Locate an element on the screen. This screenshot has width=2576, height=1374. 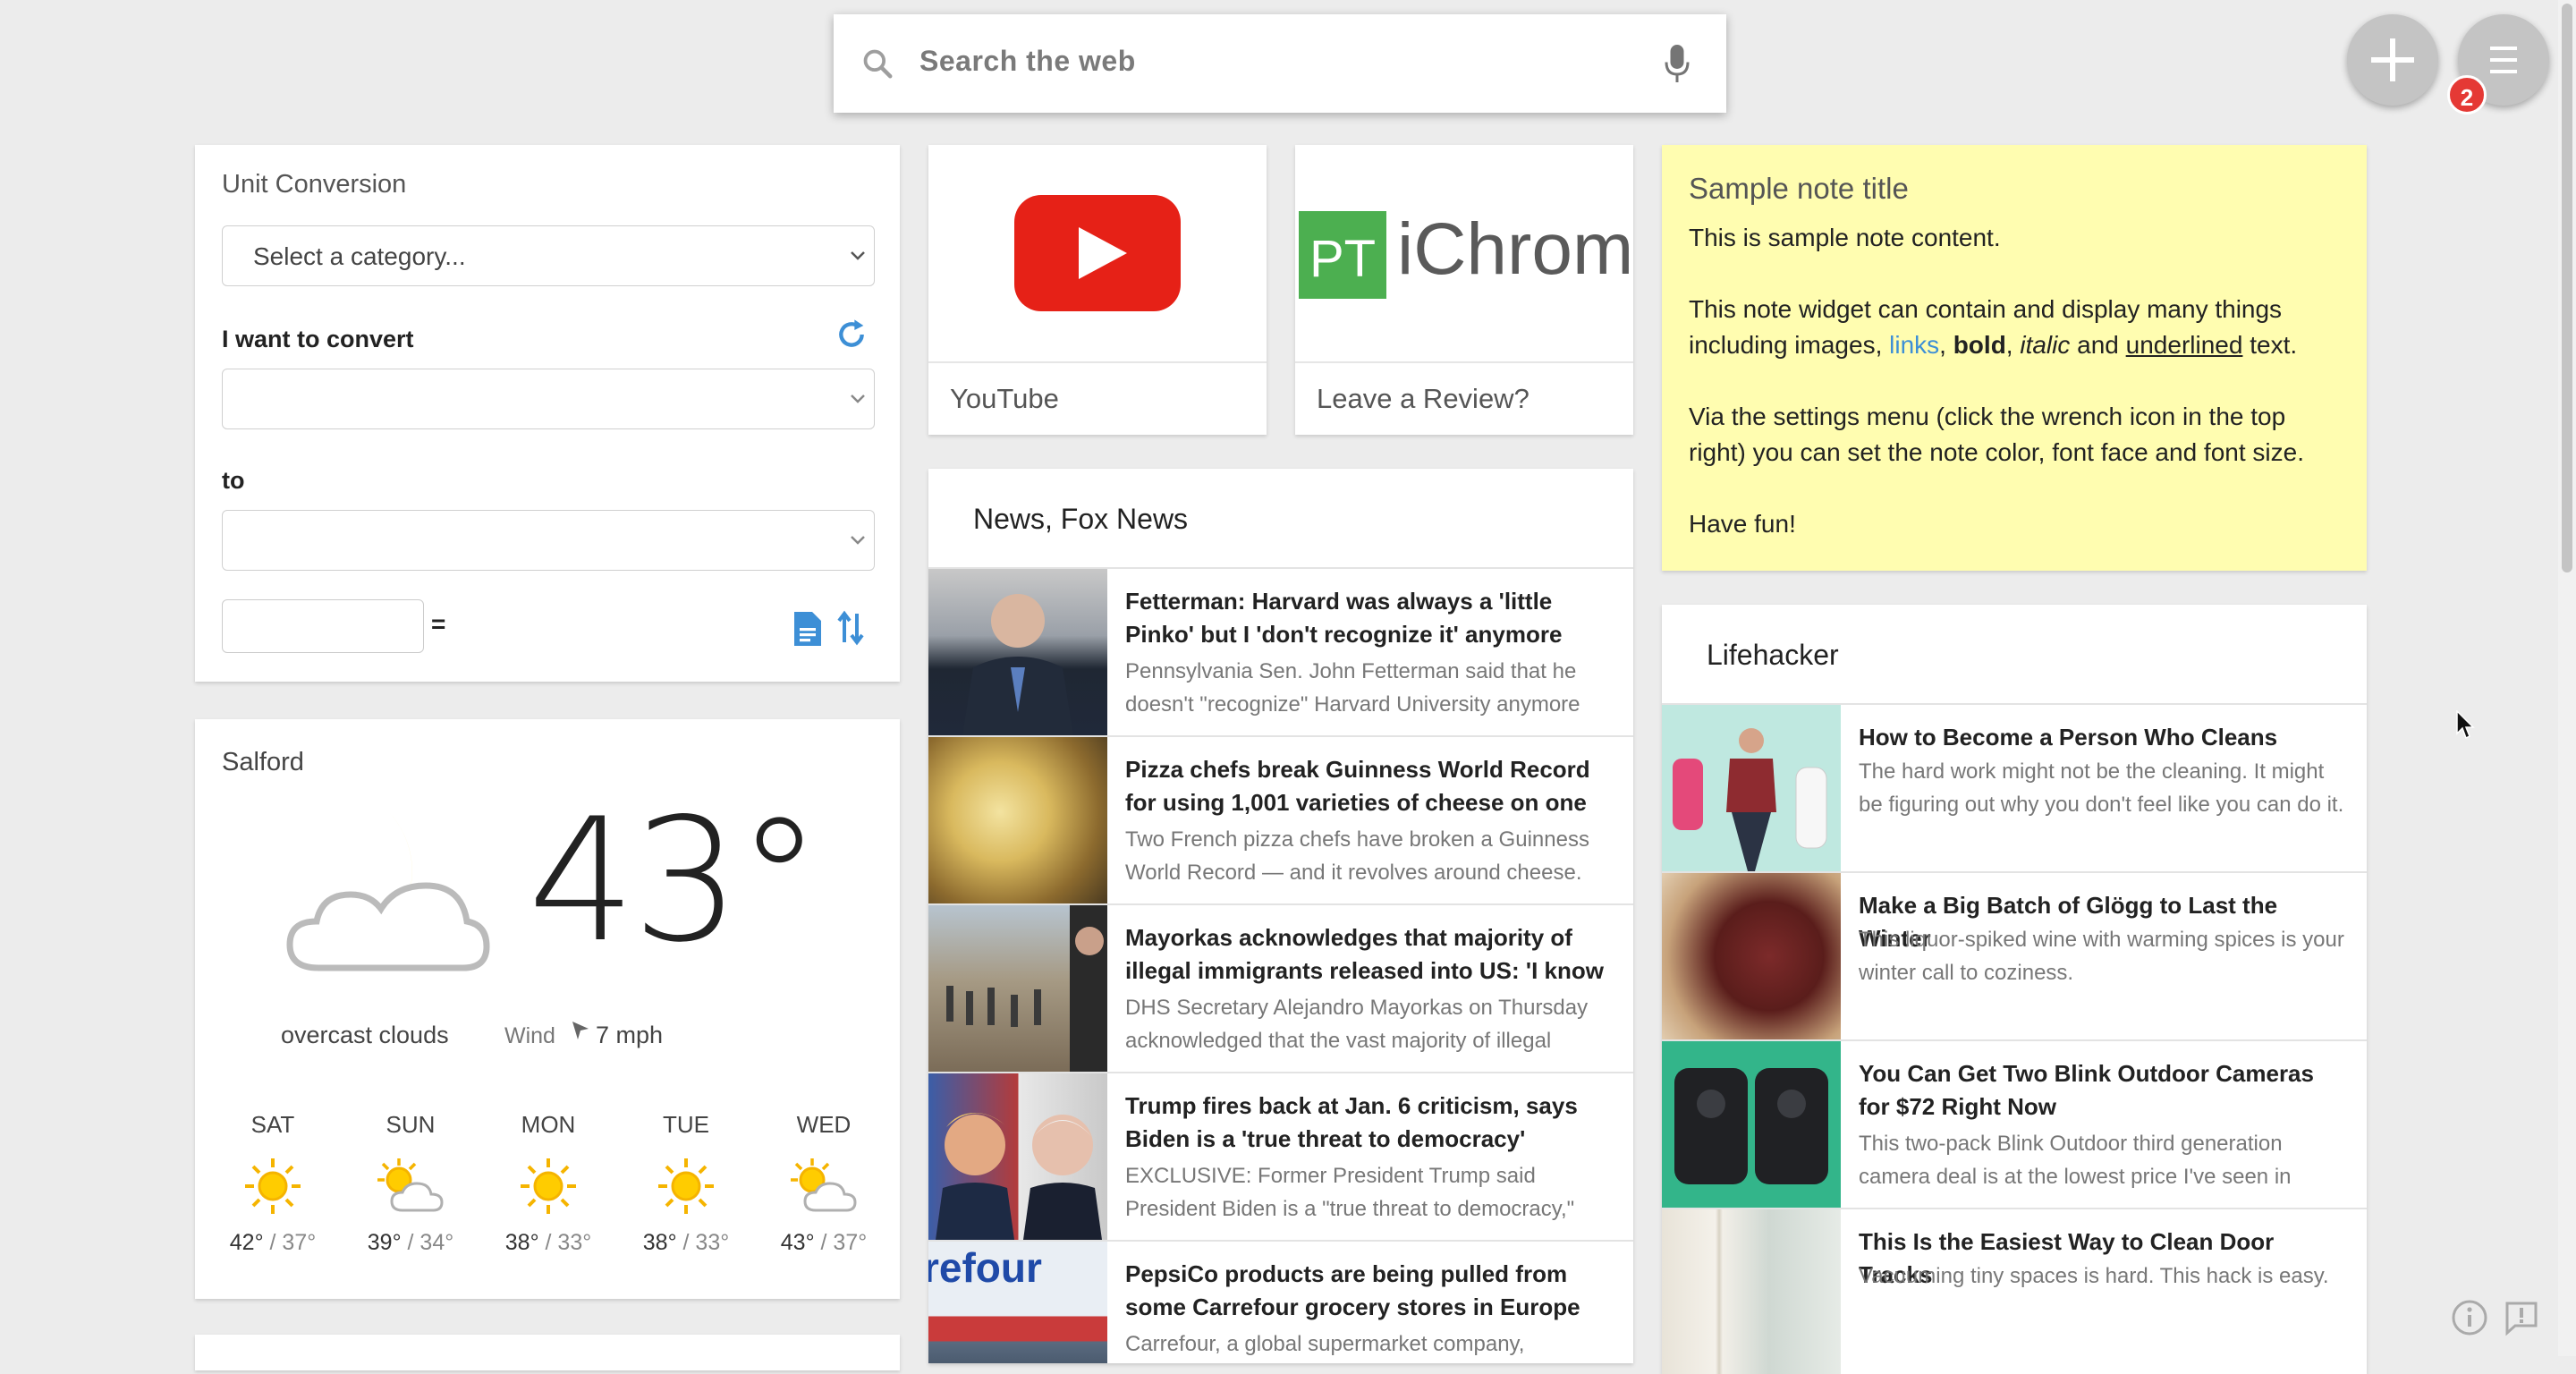
forecast-day: SUN 39° / 34° is located at coordinates (410, 1183).